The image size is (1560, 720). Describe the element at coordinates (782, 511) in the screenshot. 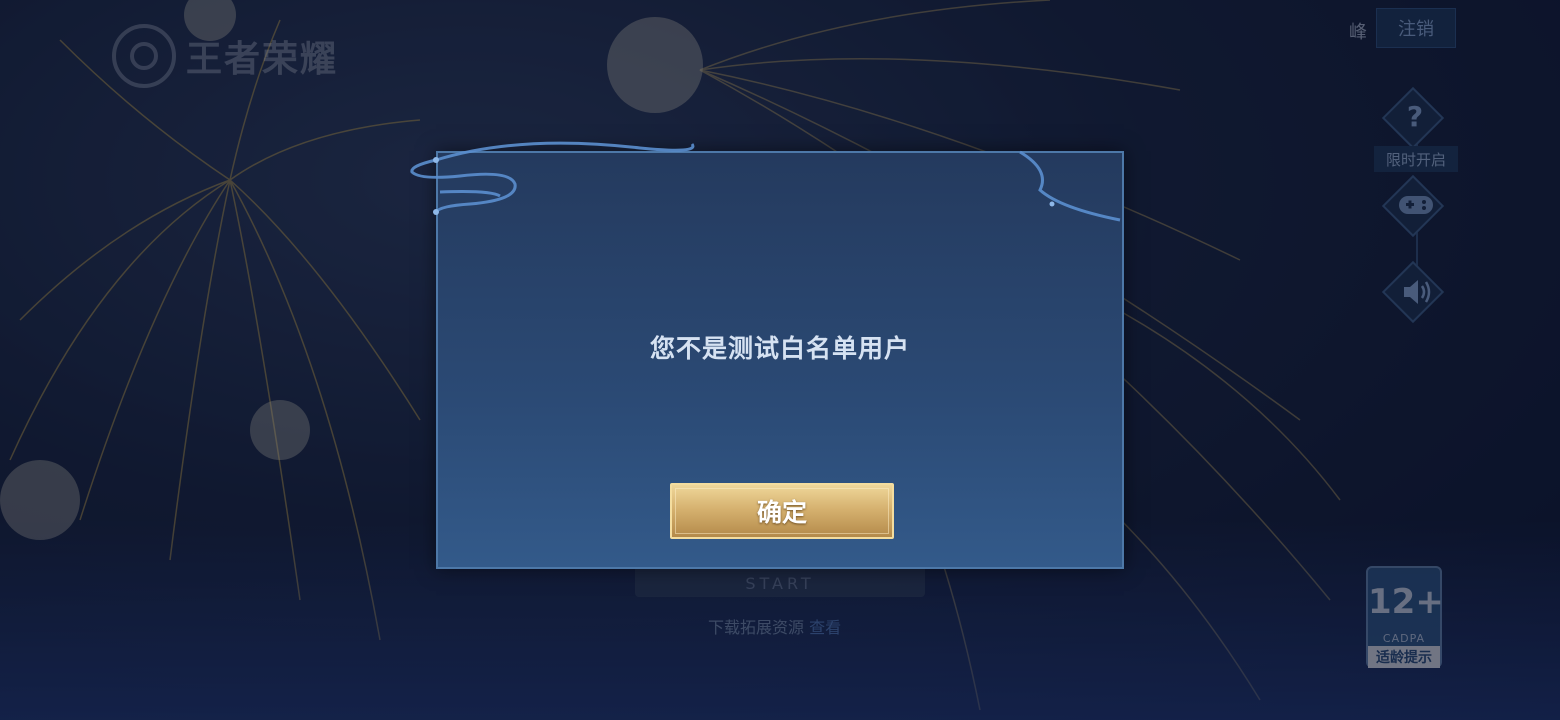

I see `confirm-button: 确定` at that location.